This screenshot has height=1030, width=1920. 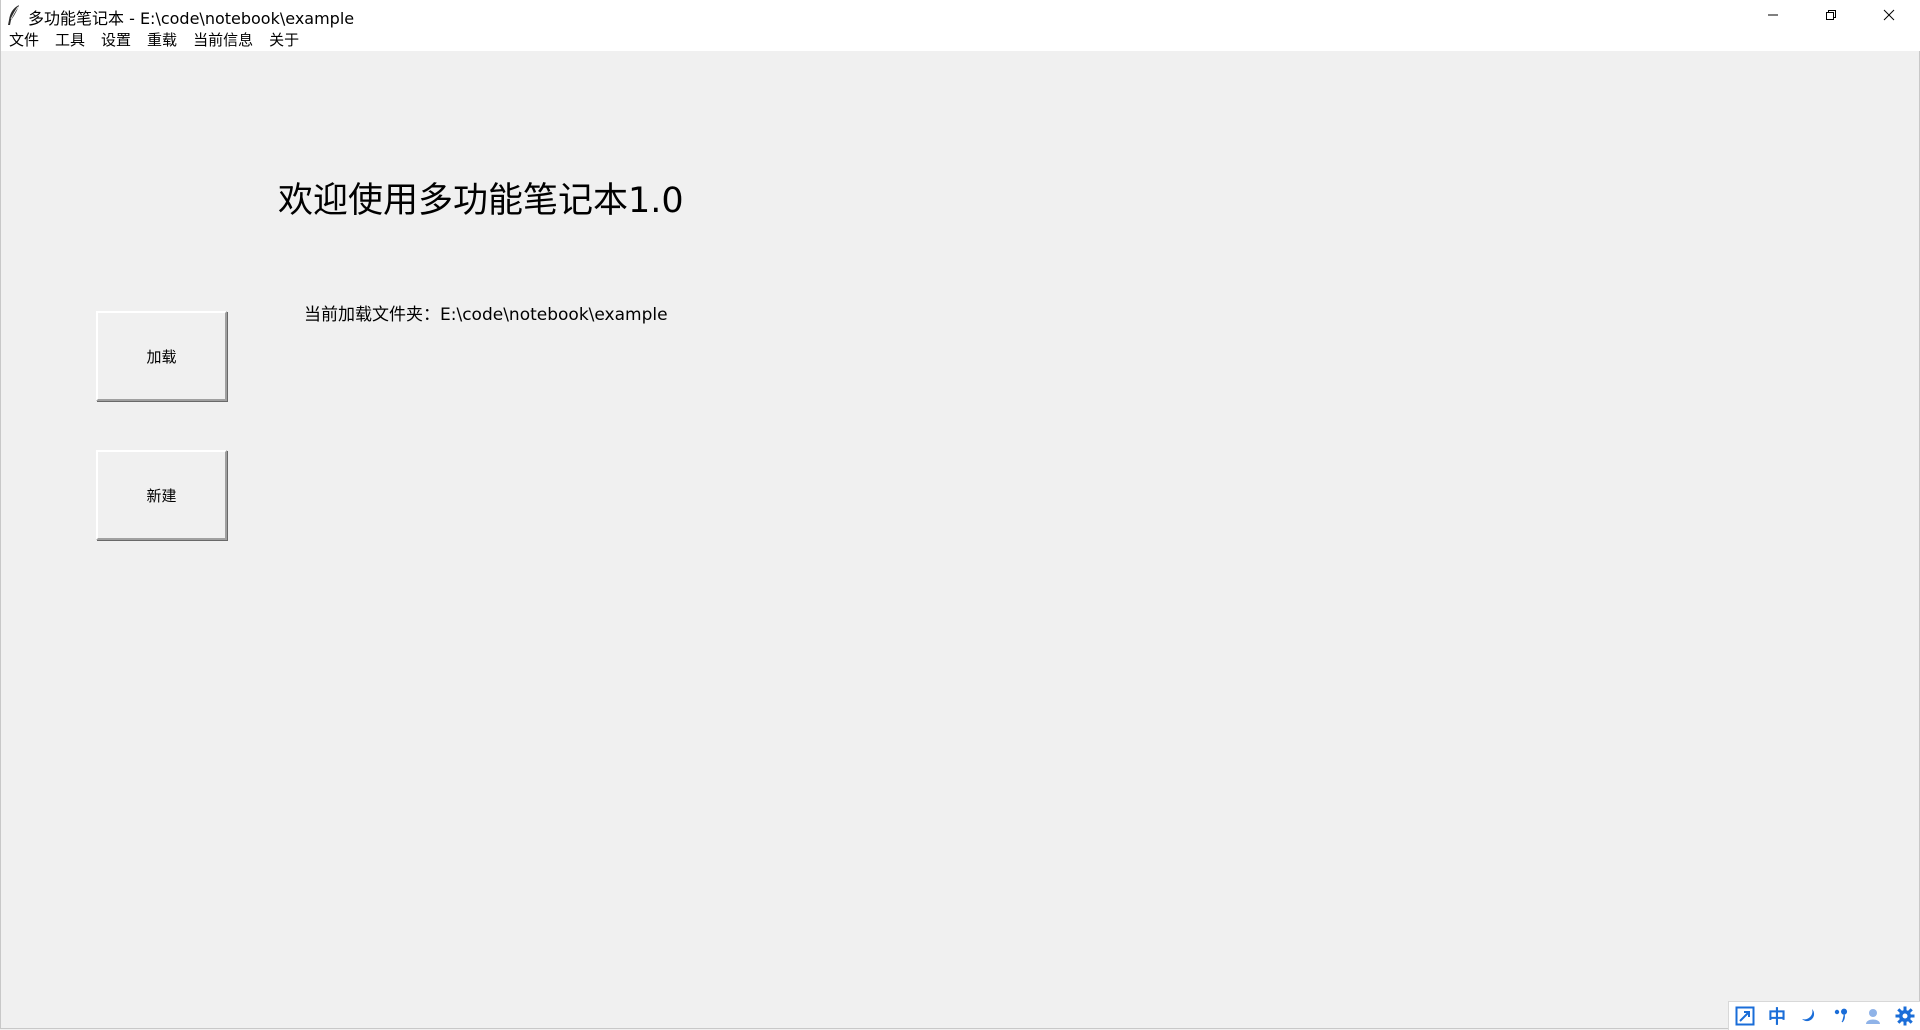 What do you see at coordinates (960, 15) in the screenshot?
I see `title-bar: 多功能笔记本 - E:\code\notebook\example` at bounding box center [960, 15].